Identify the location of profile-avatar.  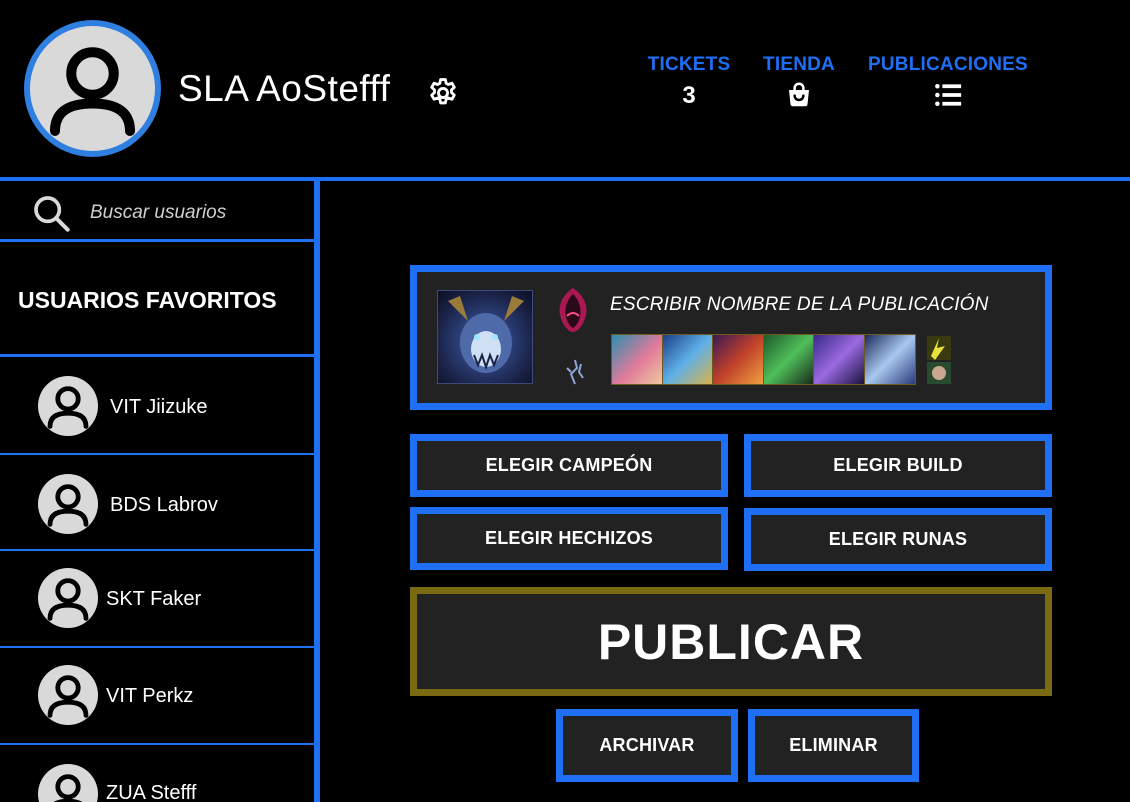
(92, 88).